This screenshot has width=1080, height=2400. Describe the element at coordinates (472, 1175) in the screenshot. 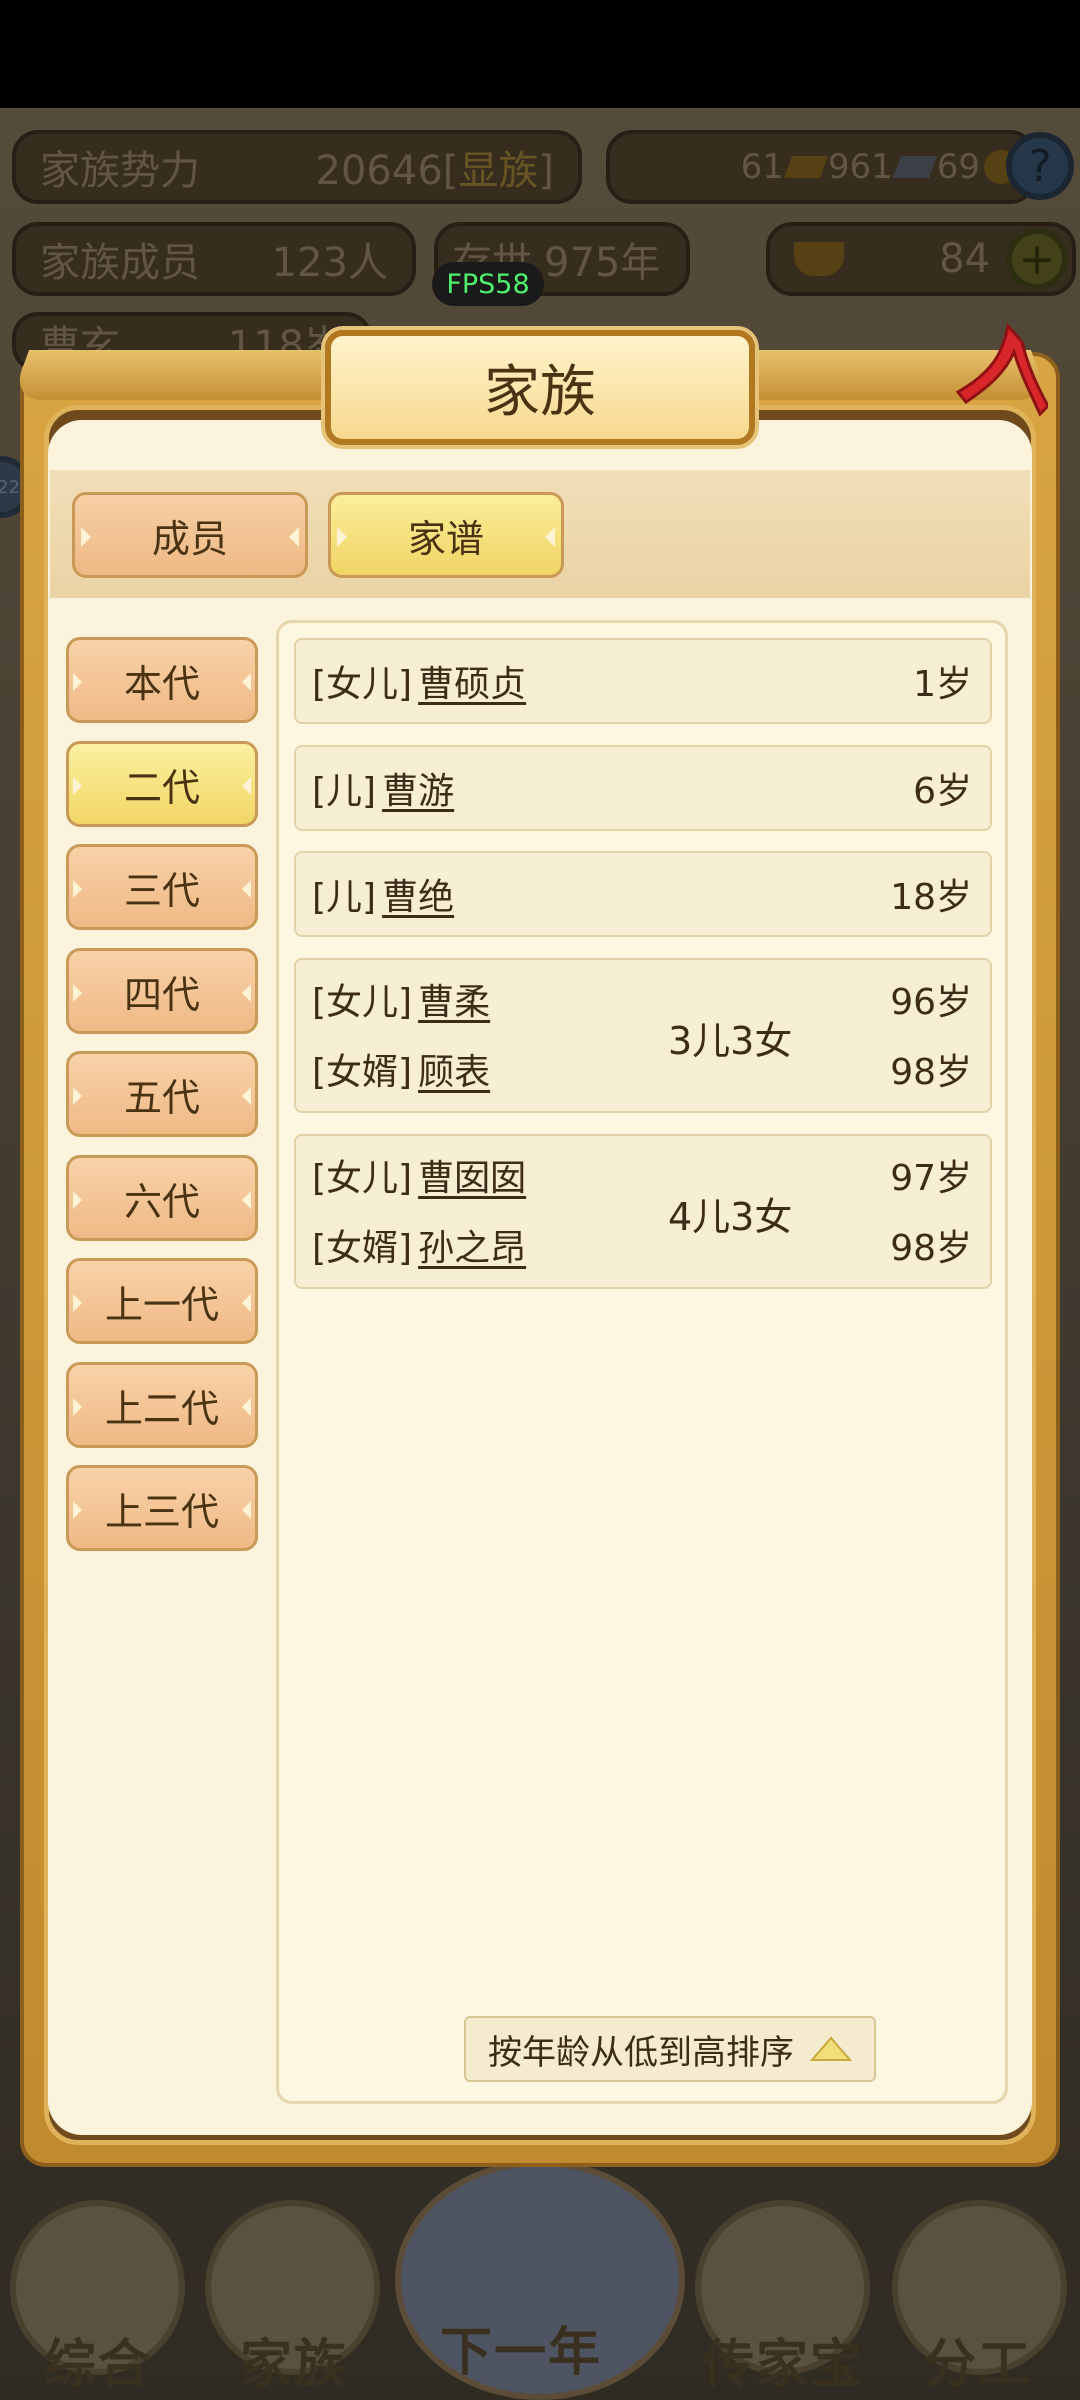

I see `member-name-link: 曹囡囡` at that location.